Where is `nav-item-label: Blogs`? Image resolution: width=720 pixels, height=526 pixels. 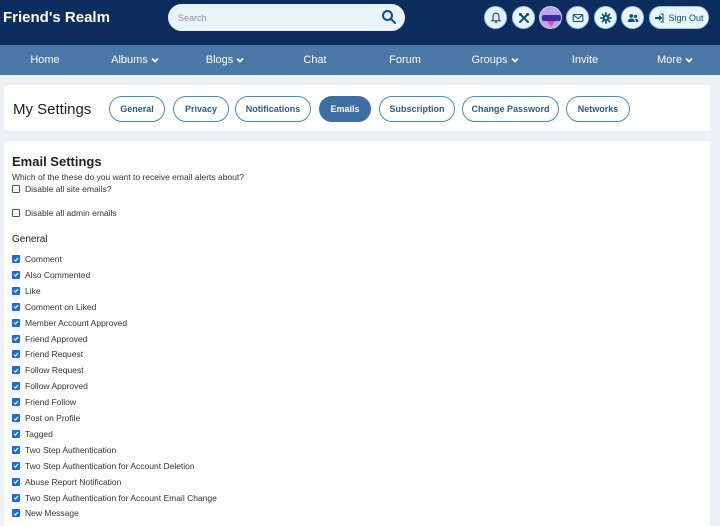 nav-item-label: Blogs is located at coordinates (219, 60).